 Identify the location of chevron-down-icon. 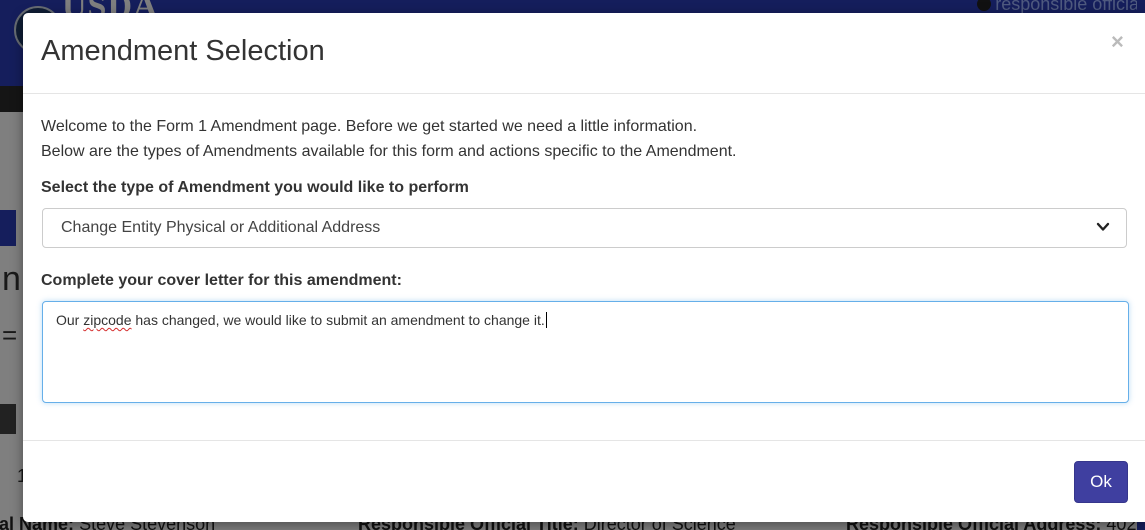
(1103, 226).